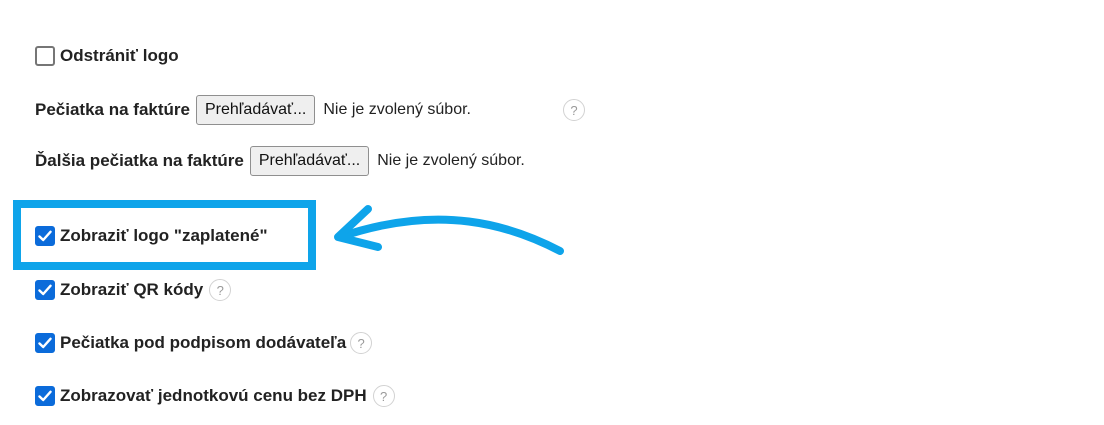 The image size is (1104, 425). I want to click on show-paid-logo-checkbox, so click(45, 236).